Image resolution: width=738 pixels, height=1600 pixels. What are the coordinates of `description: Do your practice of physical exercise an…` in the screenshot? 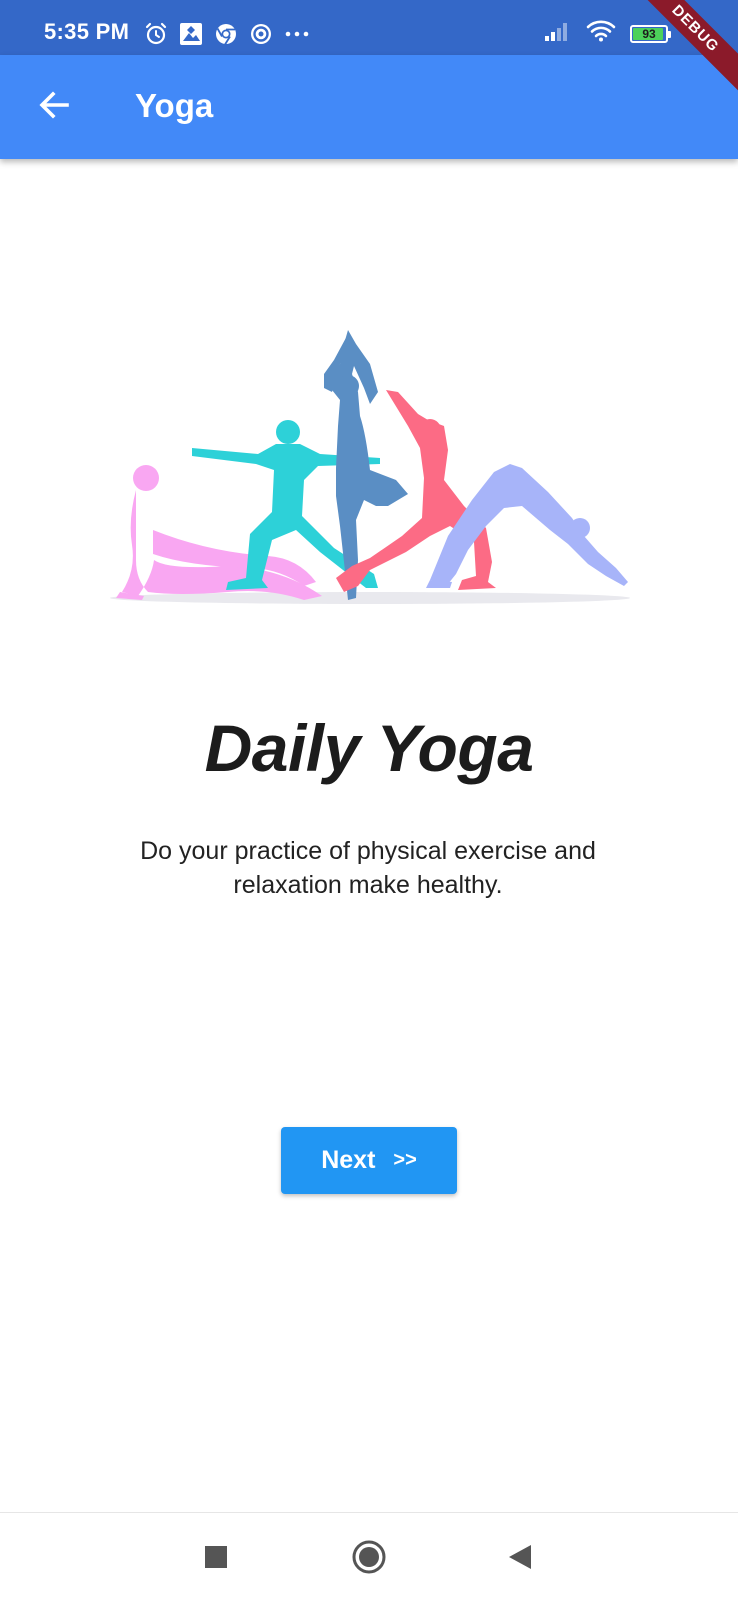 It's located at (368, 868).